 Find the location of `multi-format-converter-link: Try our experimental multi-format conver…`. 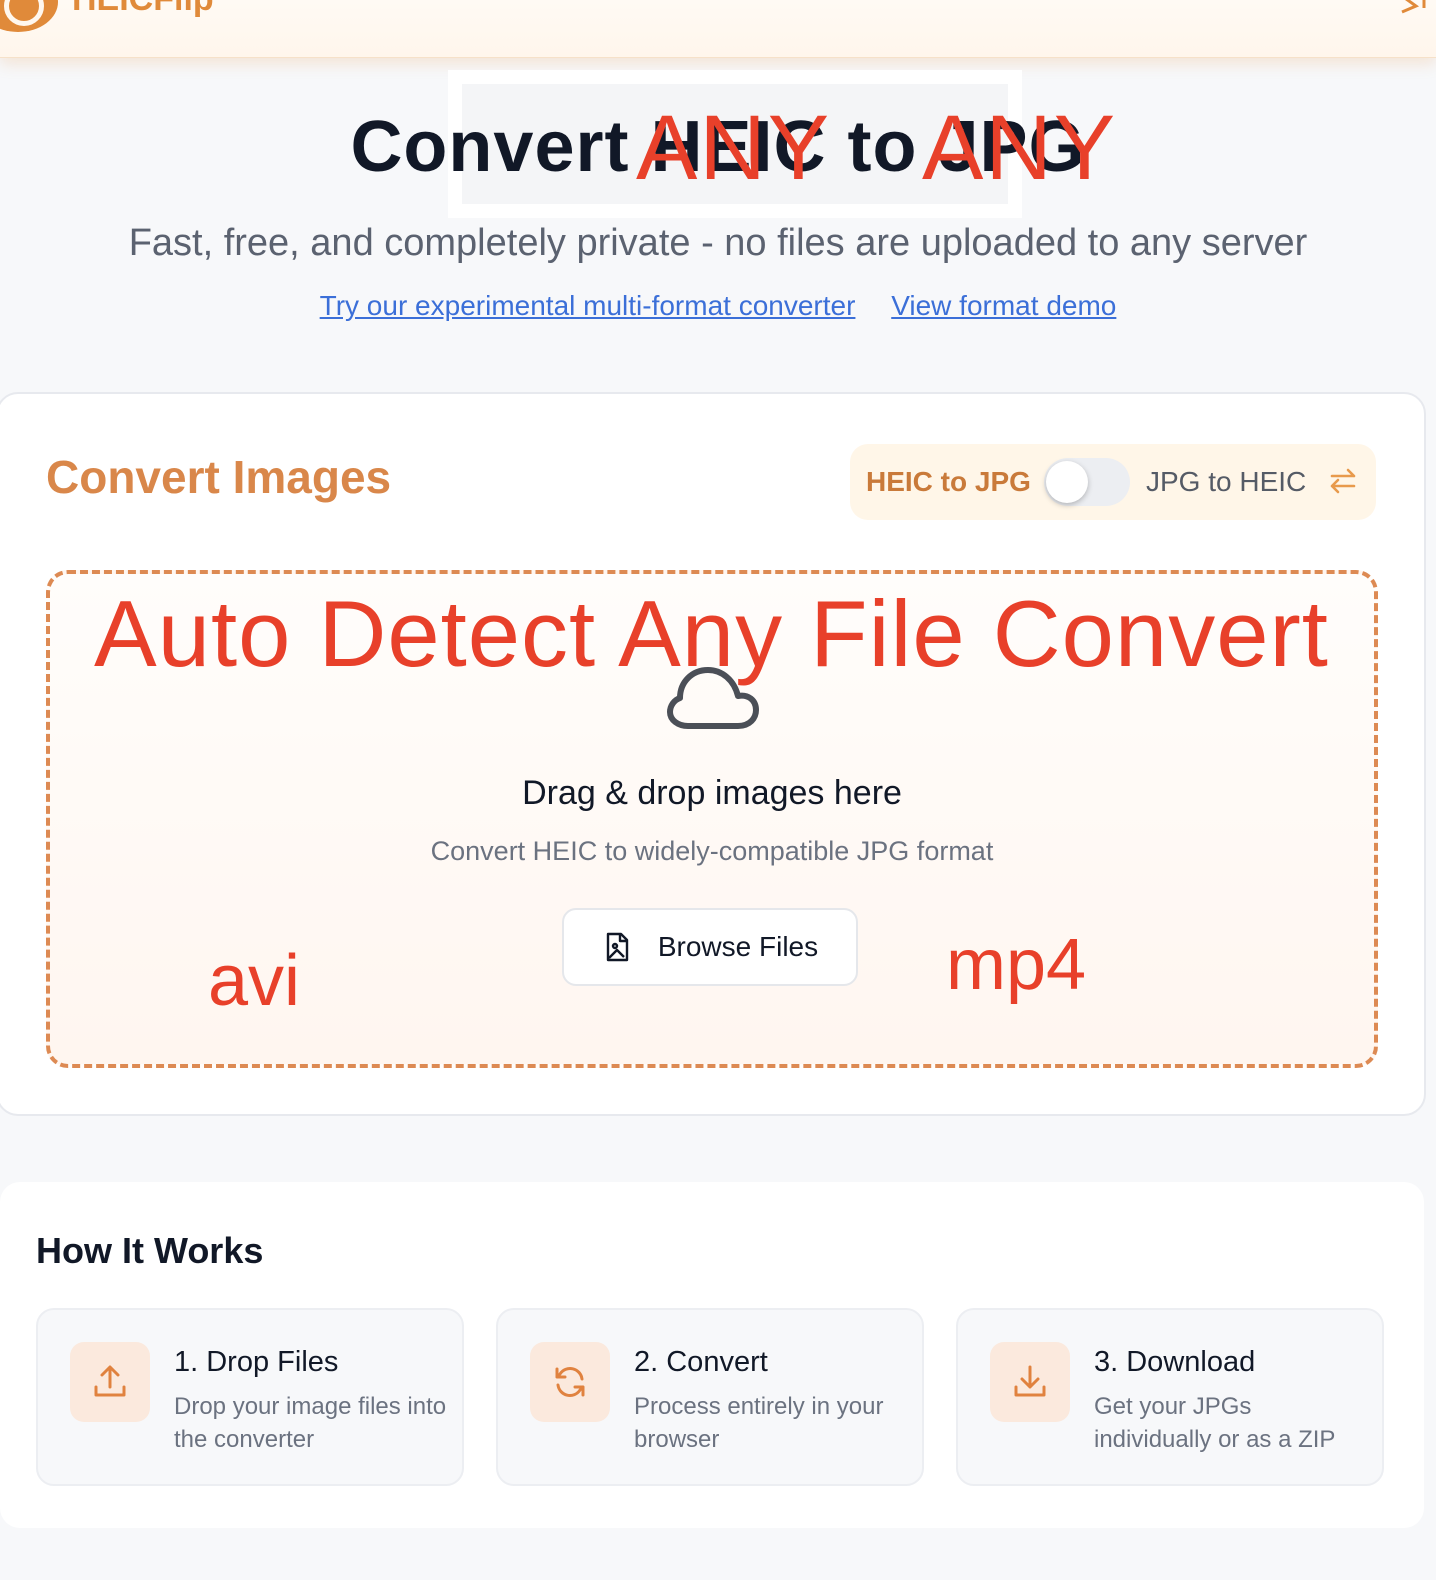

multi-format-converter-link: Try our experimental multi-format conver… is located at coordinates (588, 305).